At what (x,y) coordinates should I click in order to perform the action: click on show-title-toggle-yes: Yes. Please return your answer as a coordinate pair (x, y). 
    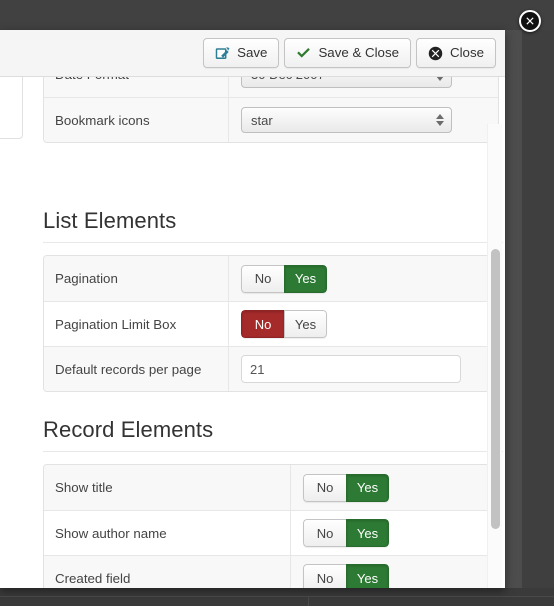
    Looking at the image, I should click on (367, 487).